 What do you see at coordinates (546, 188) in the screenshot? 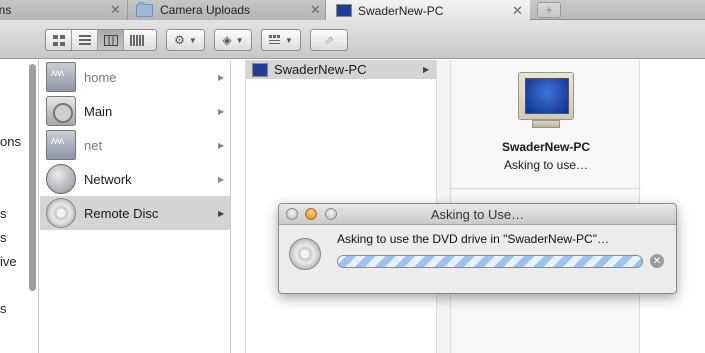
I see `divider` at bounding box center [546, 188].